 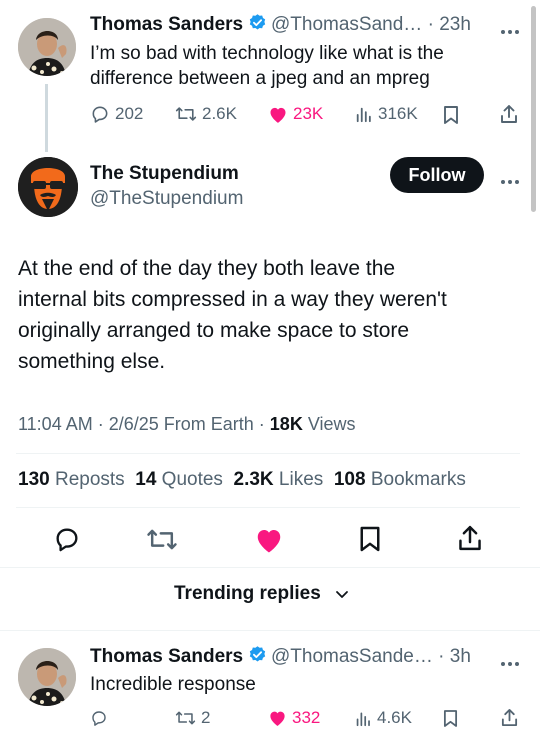 What do you see at coordinates (89, 479) in the screenshot?
I see `reposts-label: Reposts` at bounding box center [89, 479].